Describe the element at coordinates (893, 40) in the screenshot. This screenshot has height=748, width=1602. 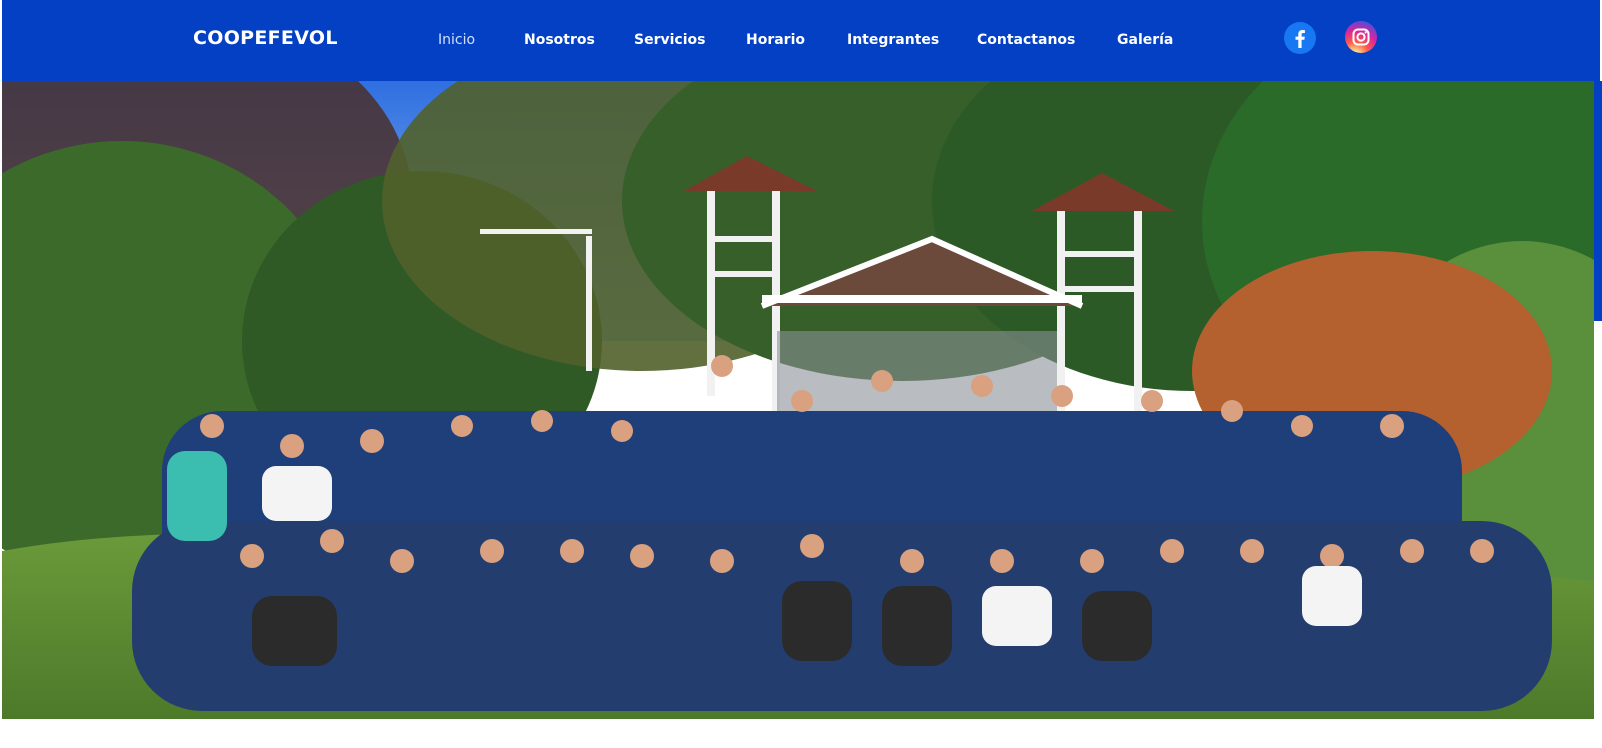
I see `nav-integrantes: Integrantes` at that location.